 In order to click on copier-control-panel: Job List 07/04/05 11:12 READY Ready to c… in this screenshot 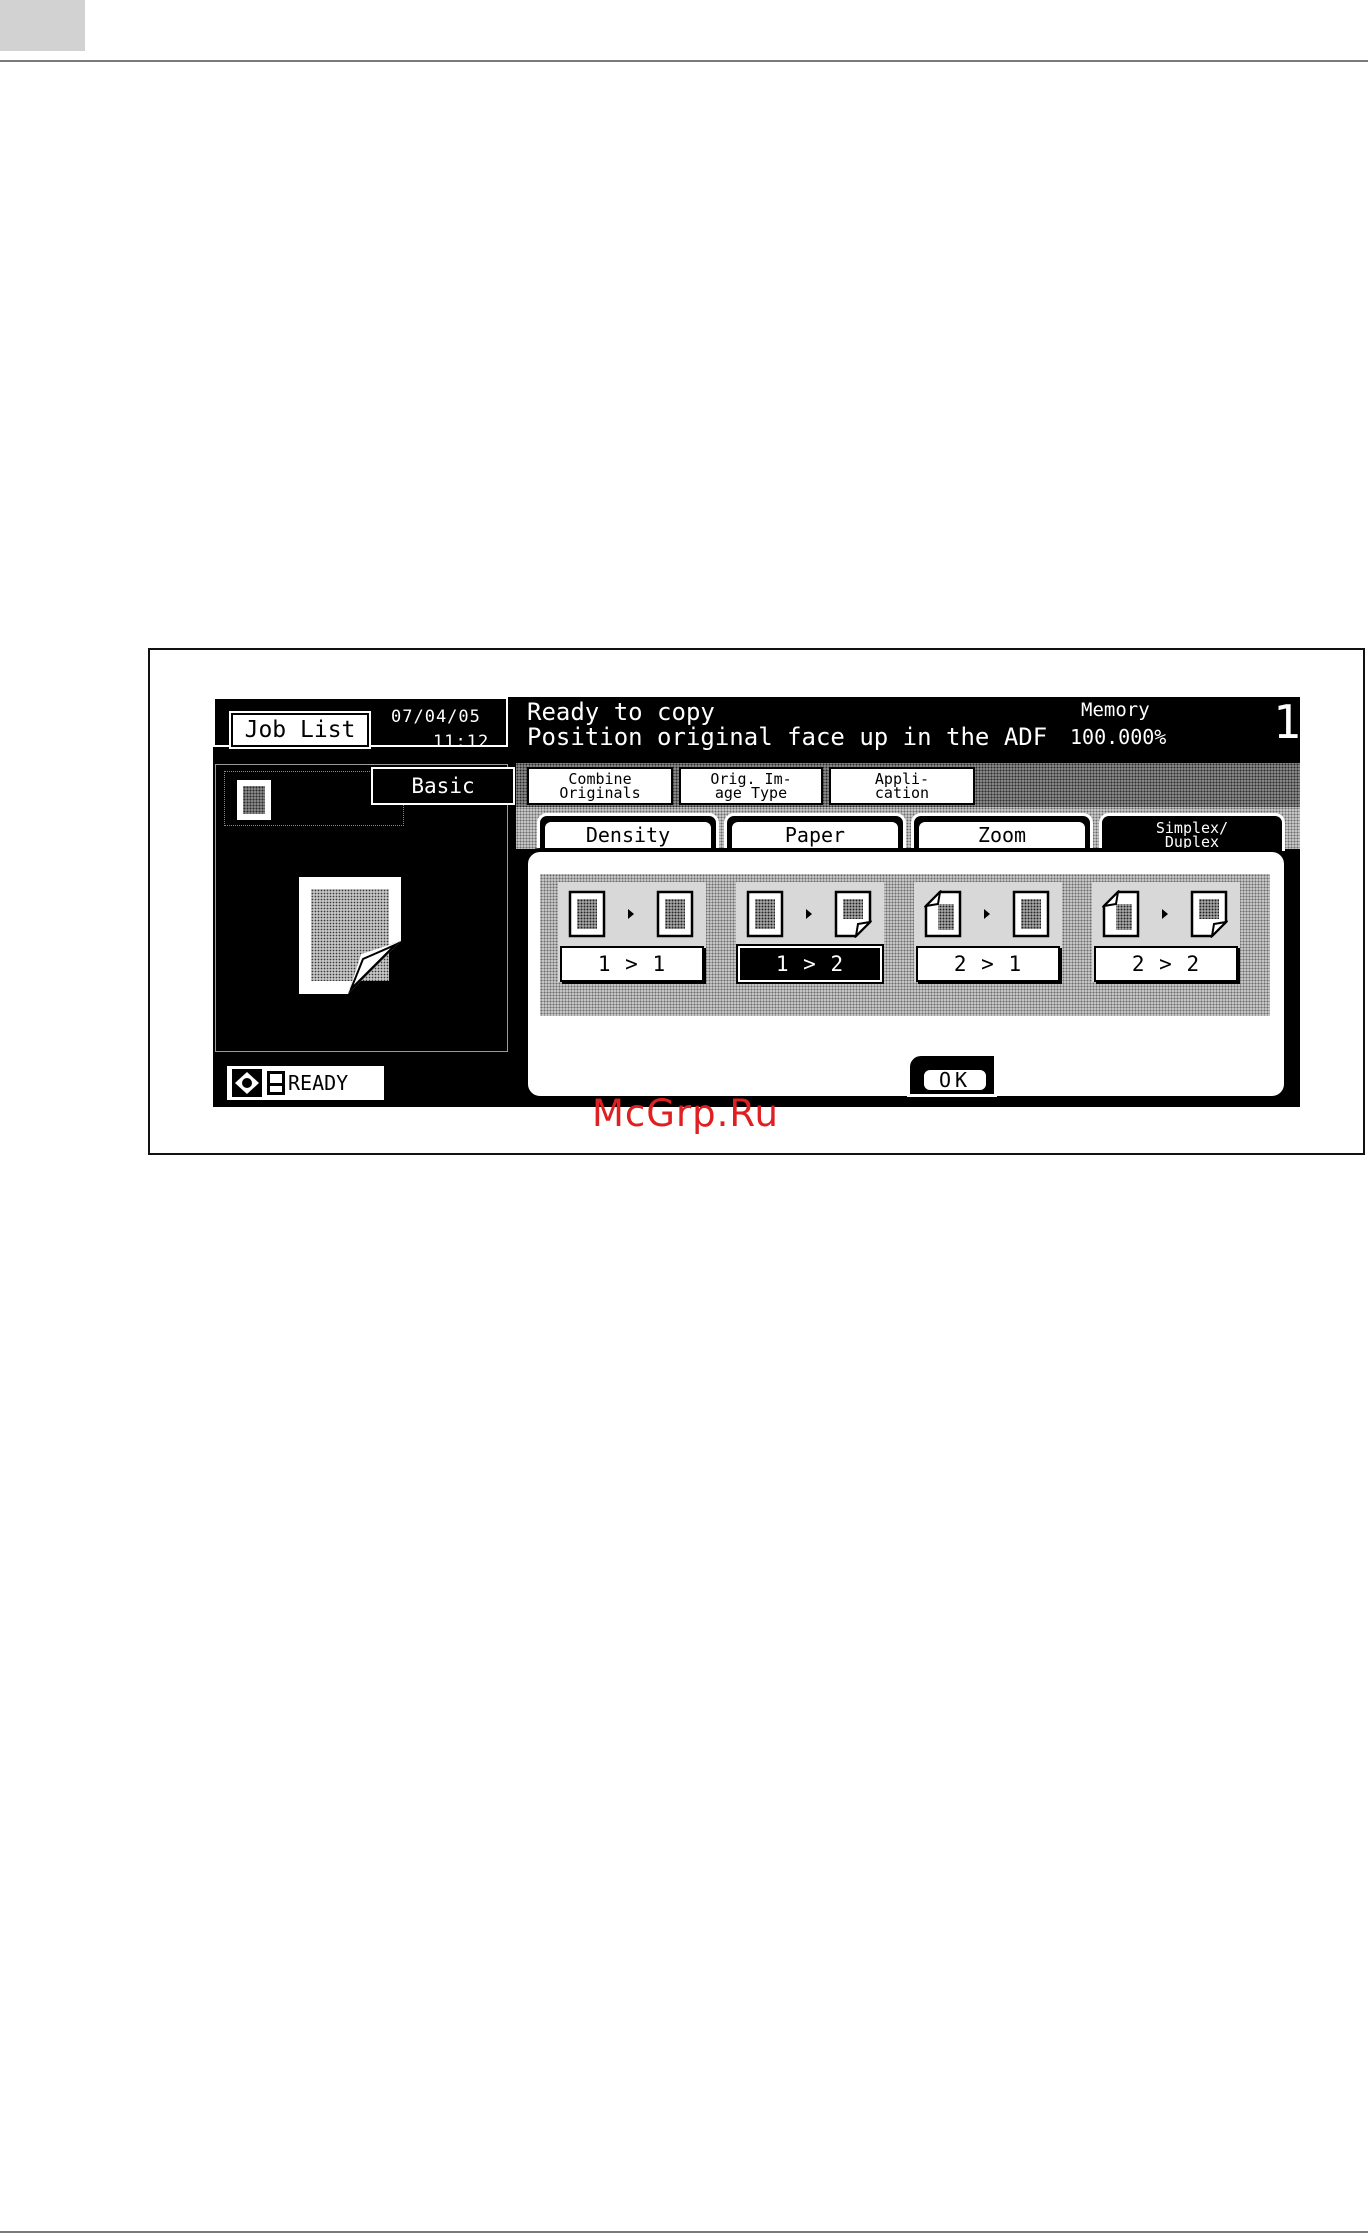, I will do `click(756, 902)`.